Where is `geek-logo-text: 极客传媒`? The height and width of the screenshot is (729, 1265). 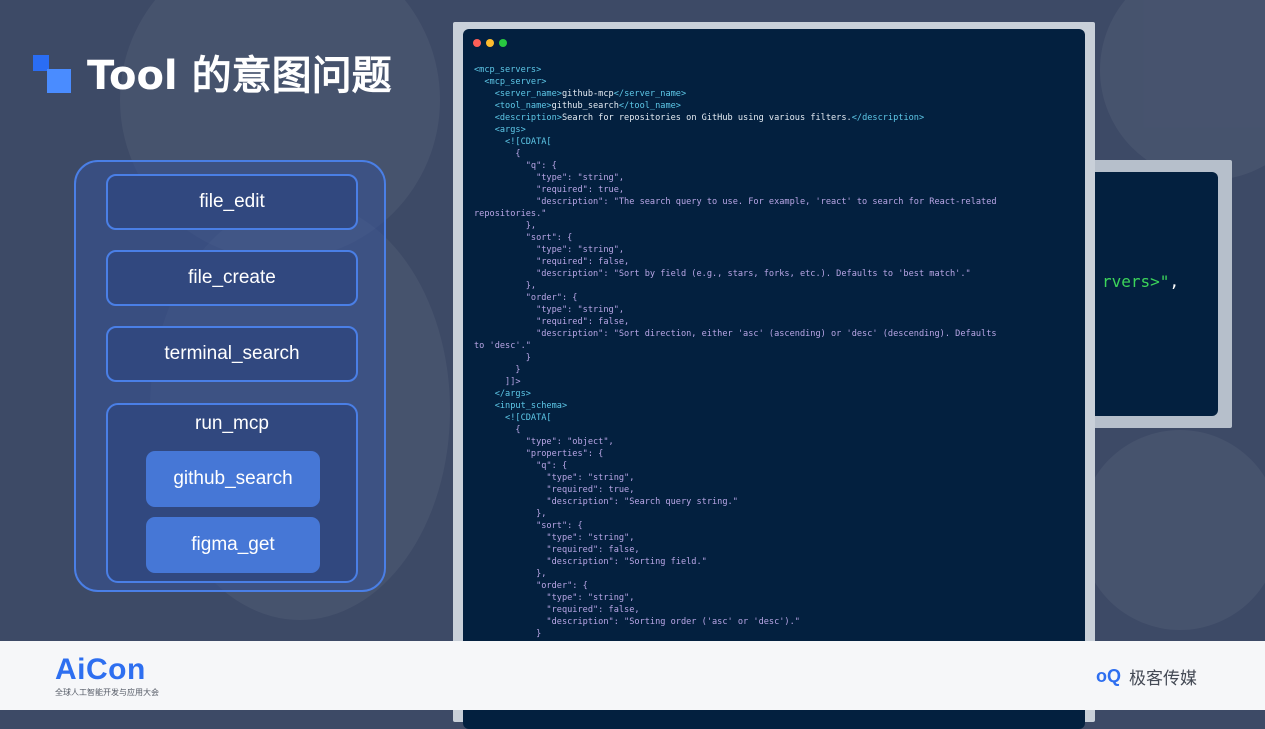
geek-logo-text: 极客传媒 is located at coordinates (1163, 678).